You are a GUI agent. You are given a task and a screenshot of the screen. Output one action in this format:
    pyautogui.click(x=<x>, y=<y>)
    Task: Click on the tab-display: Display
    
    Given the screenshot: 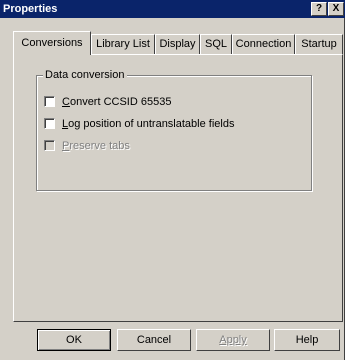 What is the action you would take?
    pyautogui.click(x=177, y=44)
    